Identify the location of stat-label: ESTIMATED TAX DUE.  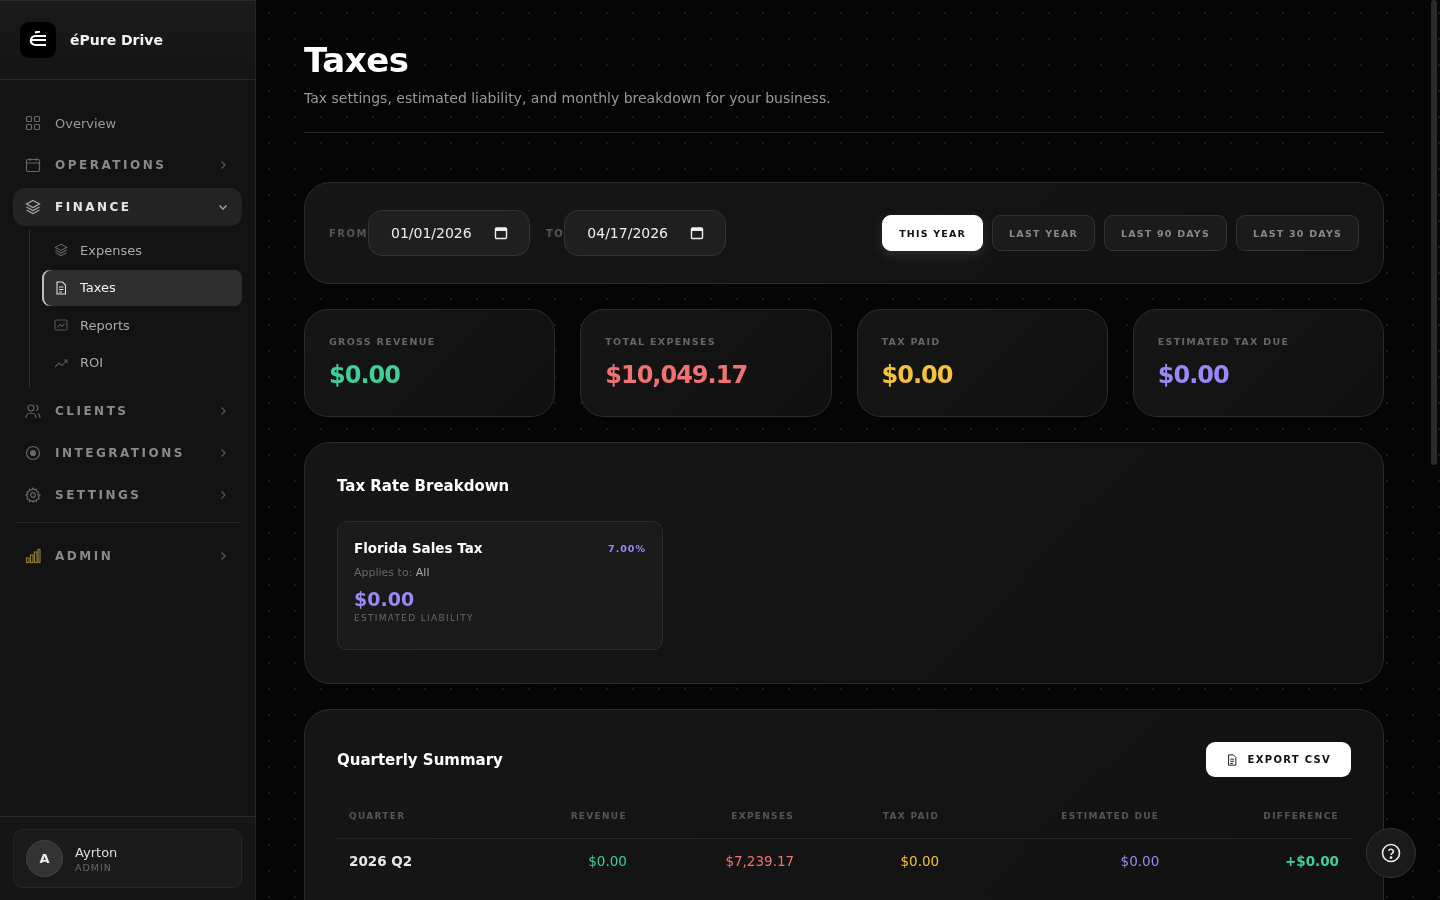
(1223, 341).